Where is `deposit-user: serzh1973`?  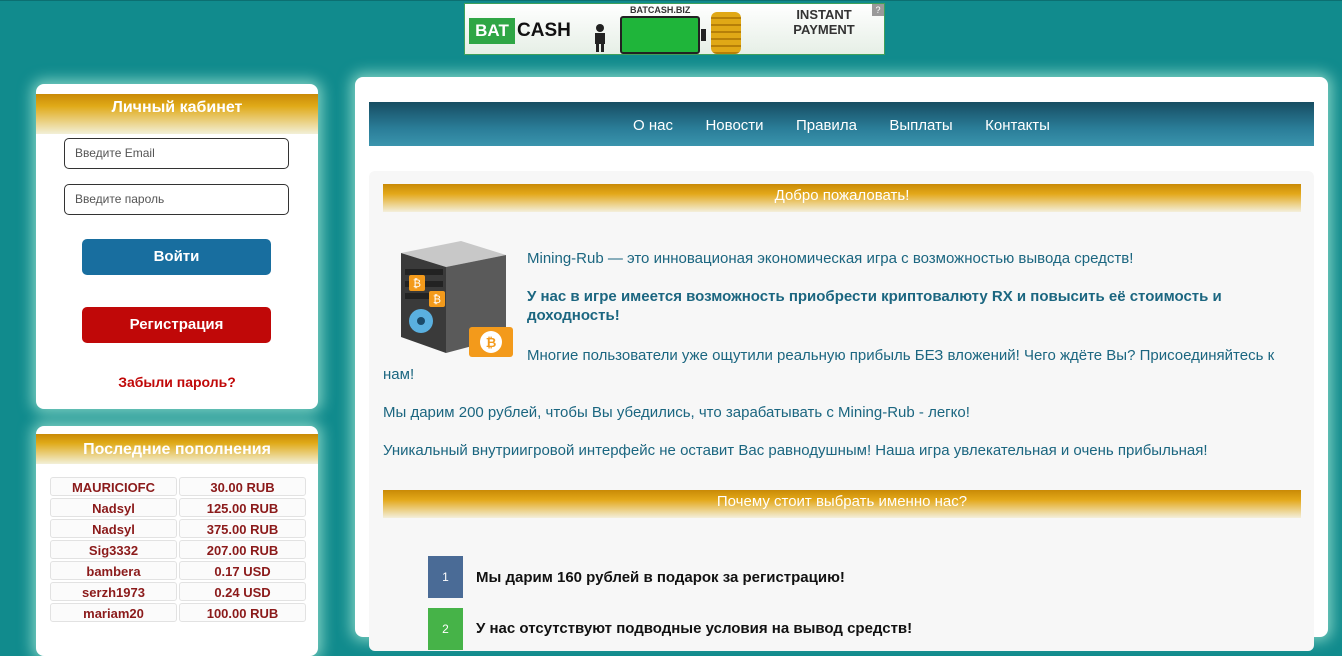 deposit-user: serzh1973 is located at coordinates (113, 591).